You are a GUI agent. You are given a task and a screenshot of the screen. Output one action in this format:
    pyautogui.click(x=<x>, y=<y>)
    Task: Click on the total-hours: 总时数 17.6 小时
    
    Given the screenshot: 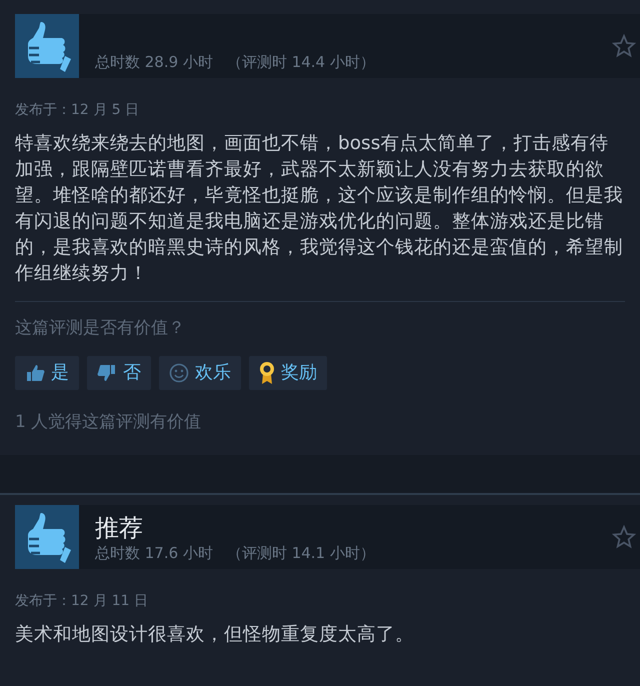 What is the action you would take?
    pyautogui.click(x=154, y=553)
    